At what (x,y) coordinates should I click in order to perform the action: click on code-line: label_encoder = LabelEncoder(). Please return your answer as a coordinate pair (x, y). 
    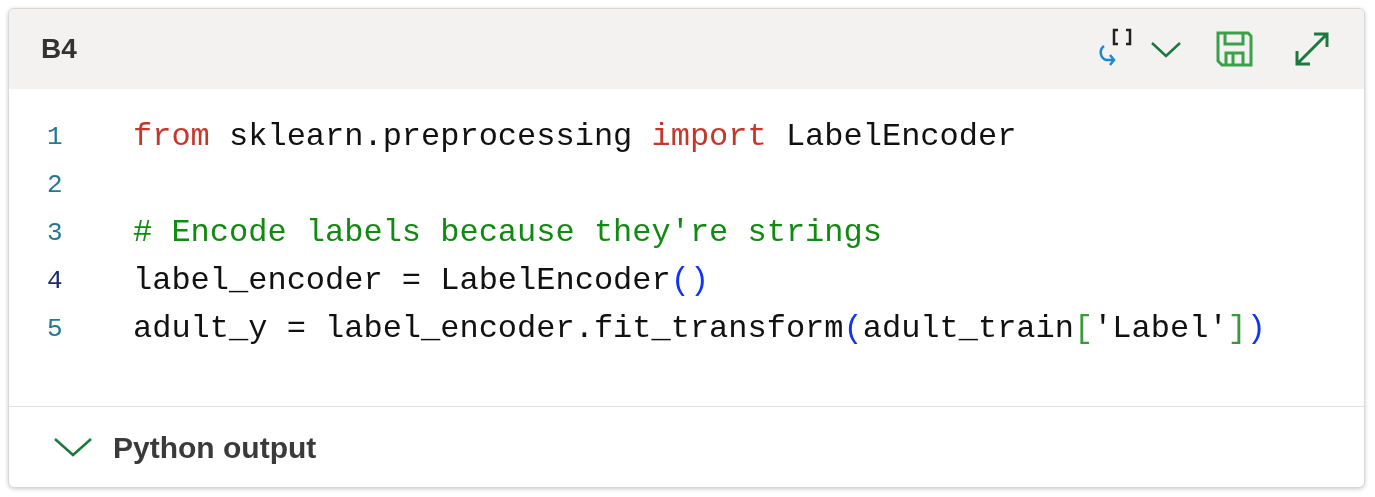
    Looking at the image, I should click on (421, 281).